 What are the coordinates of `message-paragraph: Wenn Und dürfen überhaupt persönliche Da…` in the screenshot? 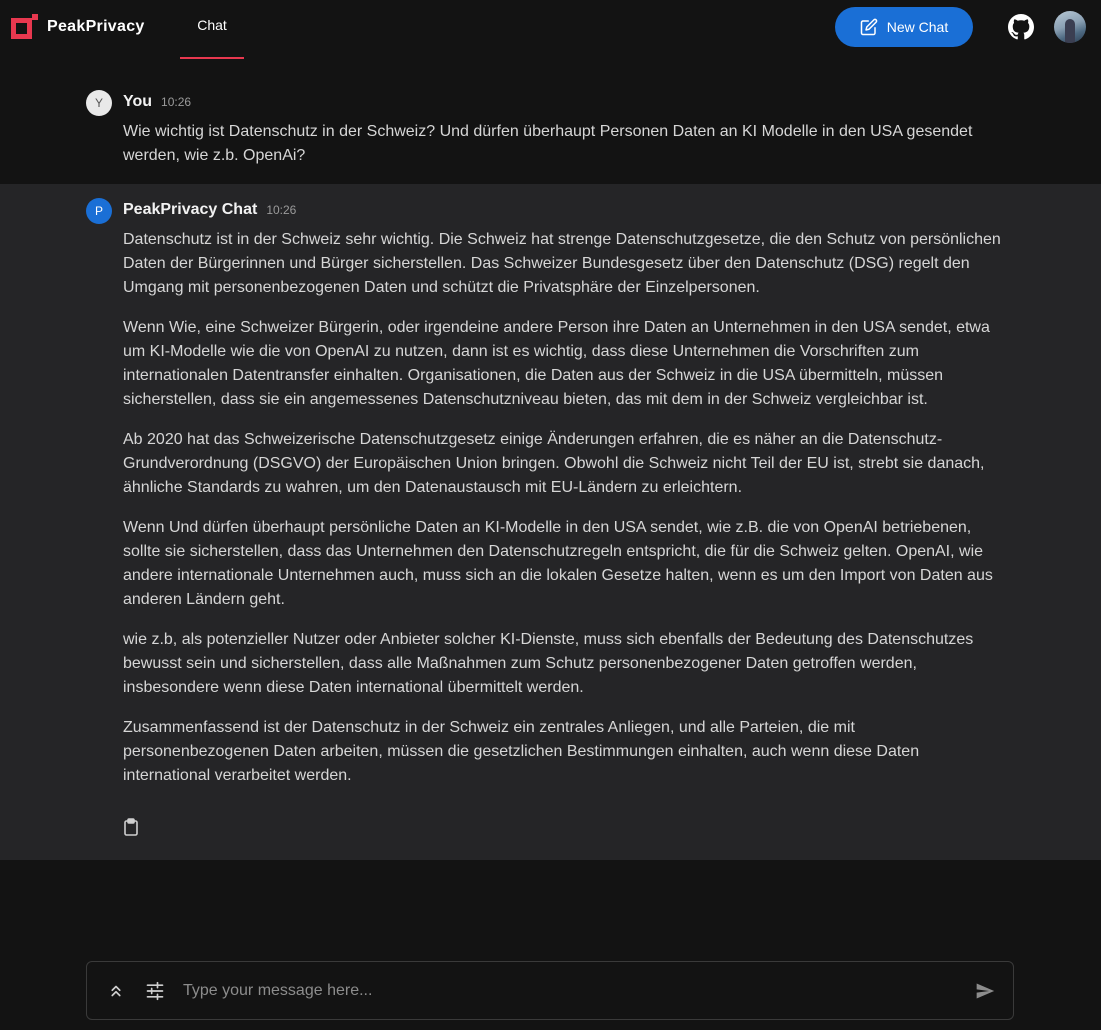 It's located at (558, 563).